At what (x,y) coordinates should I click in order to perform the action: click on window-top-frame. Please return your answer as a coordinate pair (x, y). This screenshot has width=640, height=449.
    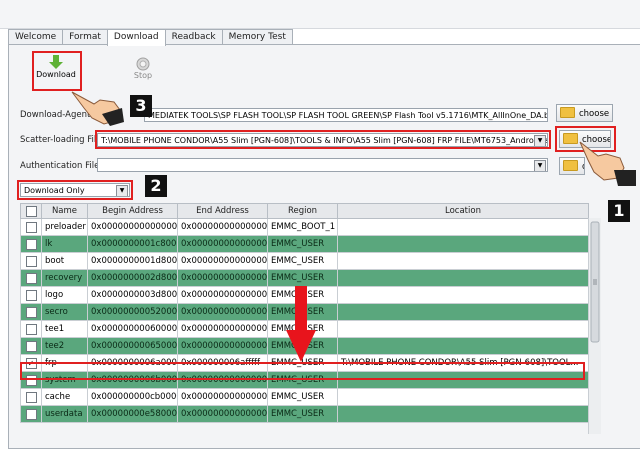
    Looking at the image, I should click on (320, 14).